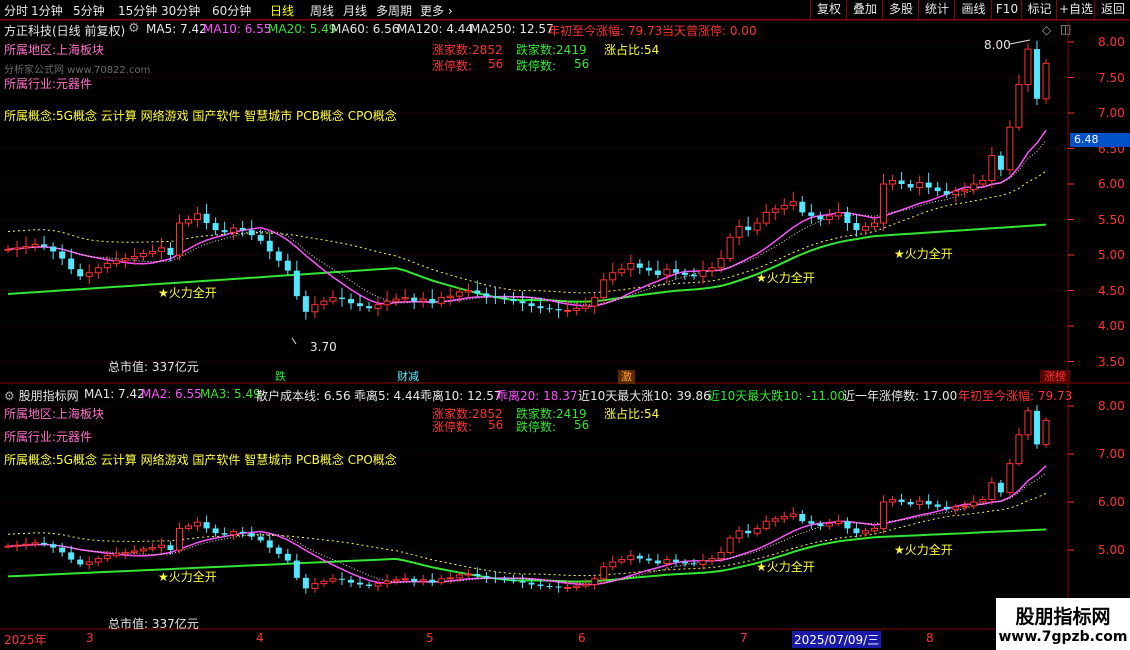 This screenshot has height=650, width=1130. I want to click on sub-title-text: 股朋指标网, so click(48, 396).